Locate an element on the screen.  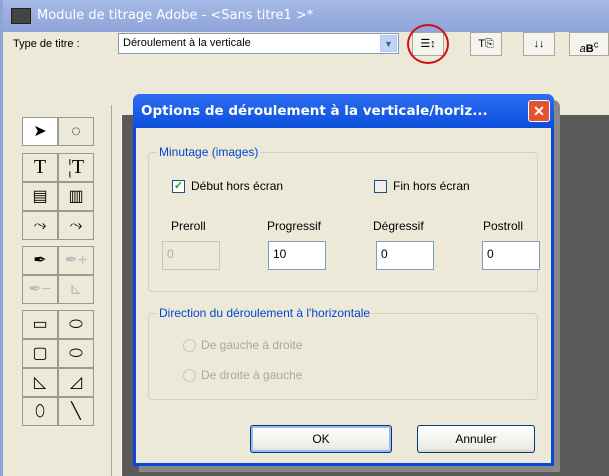
rounded-corner-tool: ▢ is located at coordinates (40, 353).